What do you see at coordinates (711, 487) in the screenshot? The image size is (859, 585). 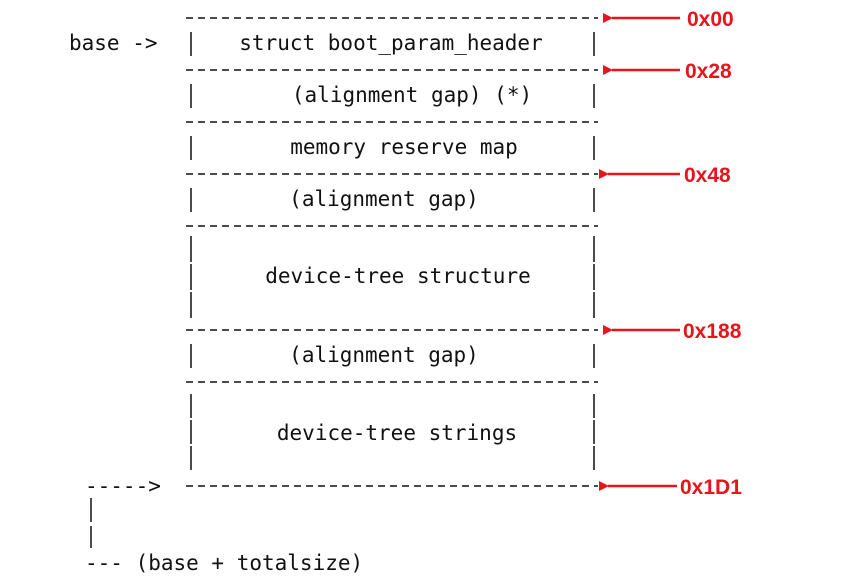 I see `offset-label-0x1D1: 0x1D1` at bounding box center [711, 487].